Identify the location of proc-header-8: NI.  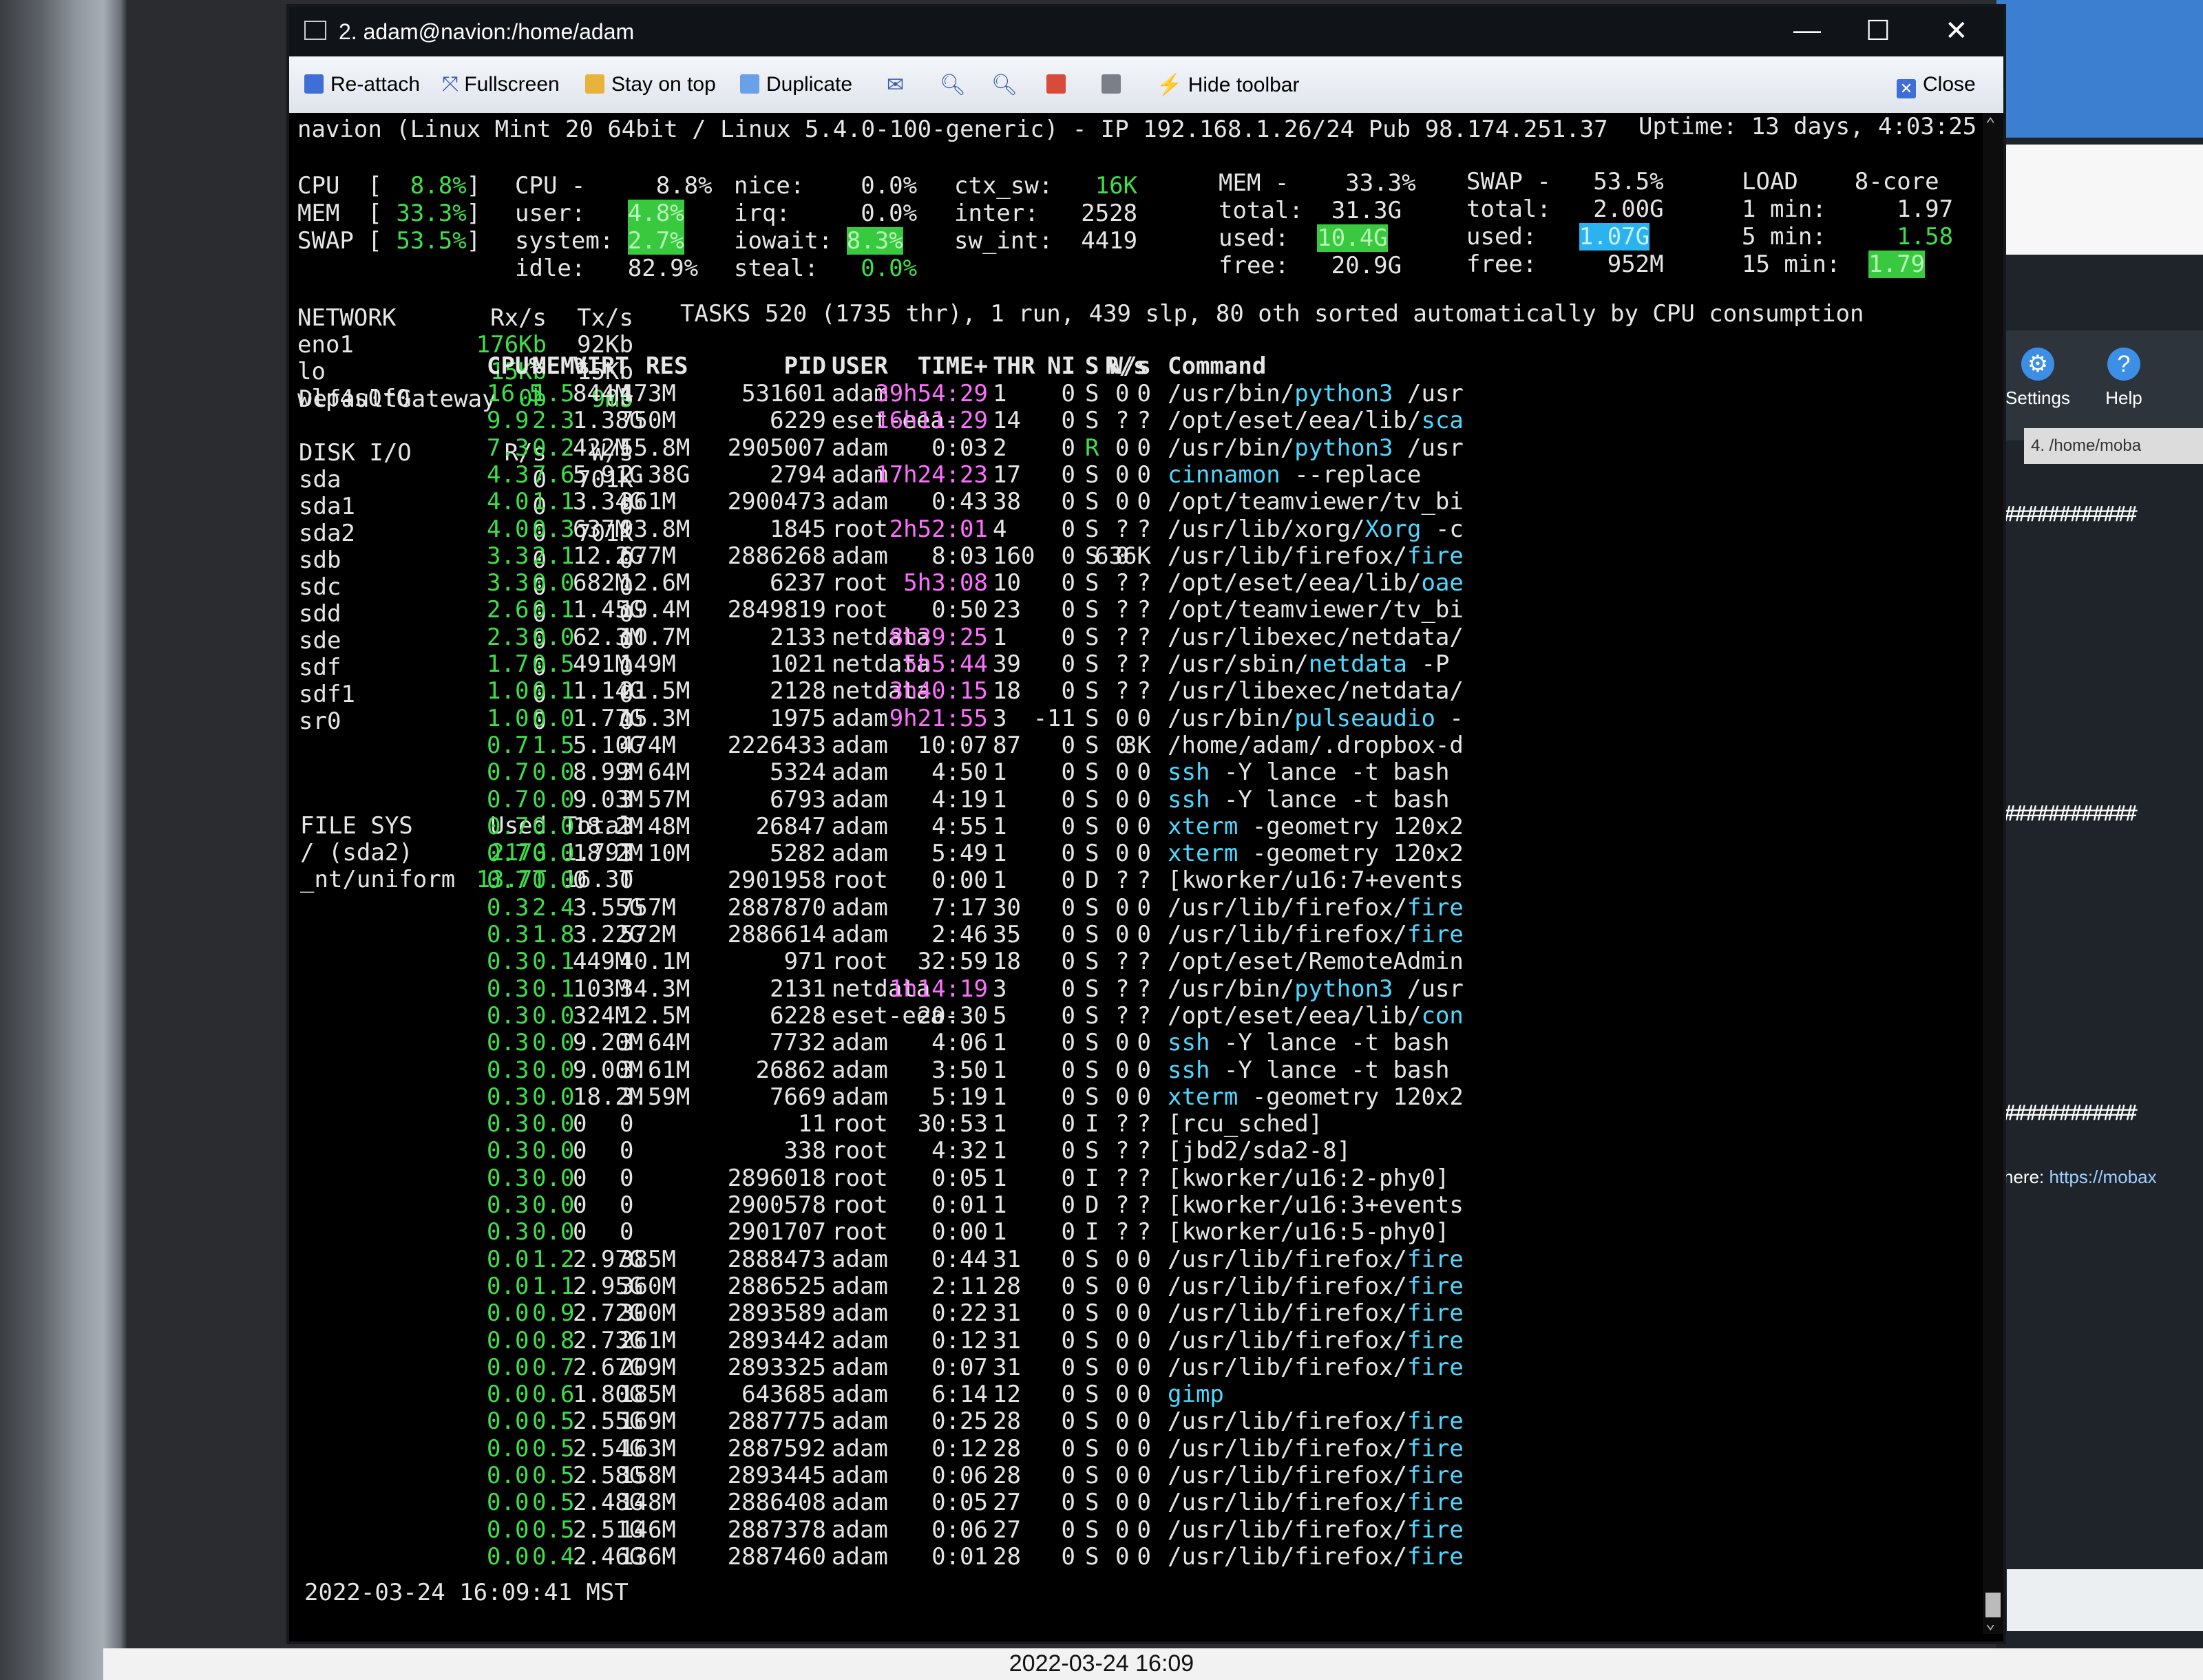
(1061, 366).